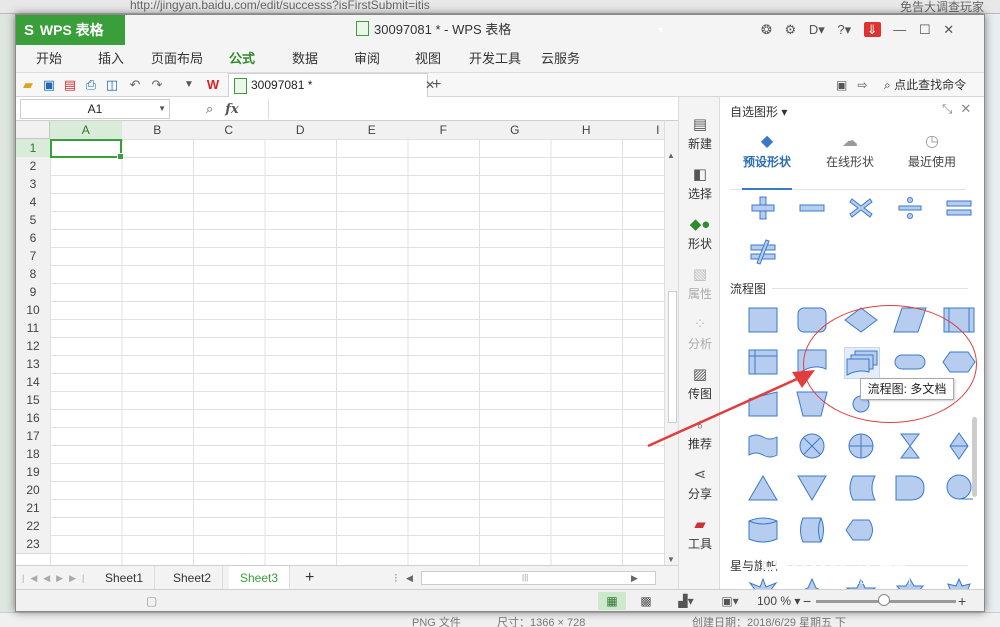  Describe the element at coordinates (700, 490) in the screenshot. I see `taskpane-share: ⋖ 分享` at that location.